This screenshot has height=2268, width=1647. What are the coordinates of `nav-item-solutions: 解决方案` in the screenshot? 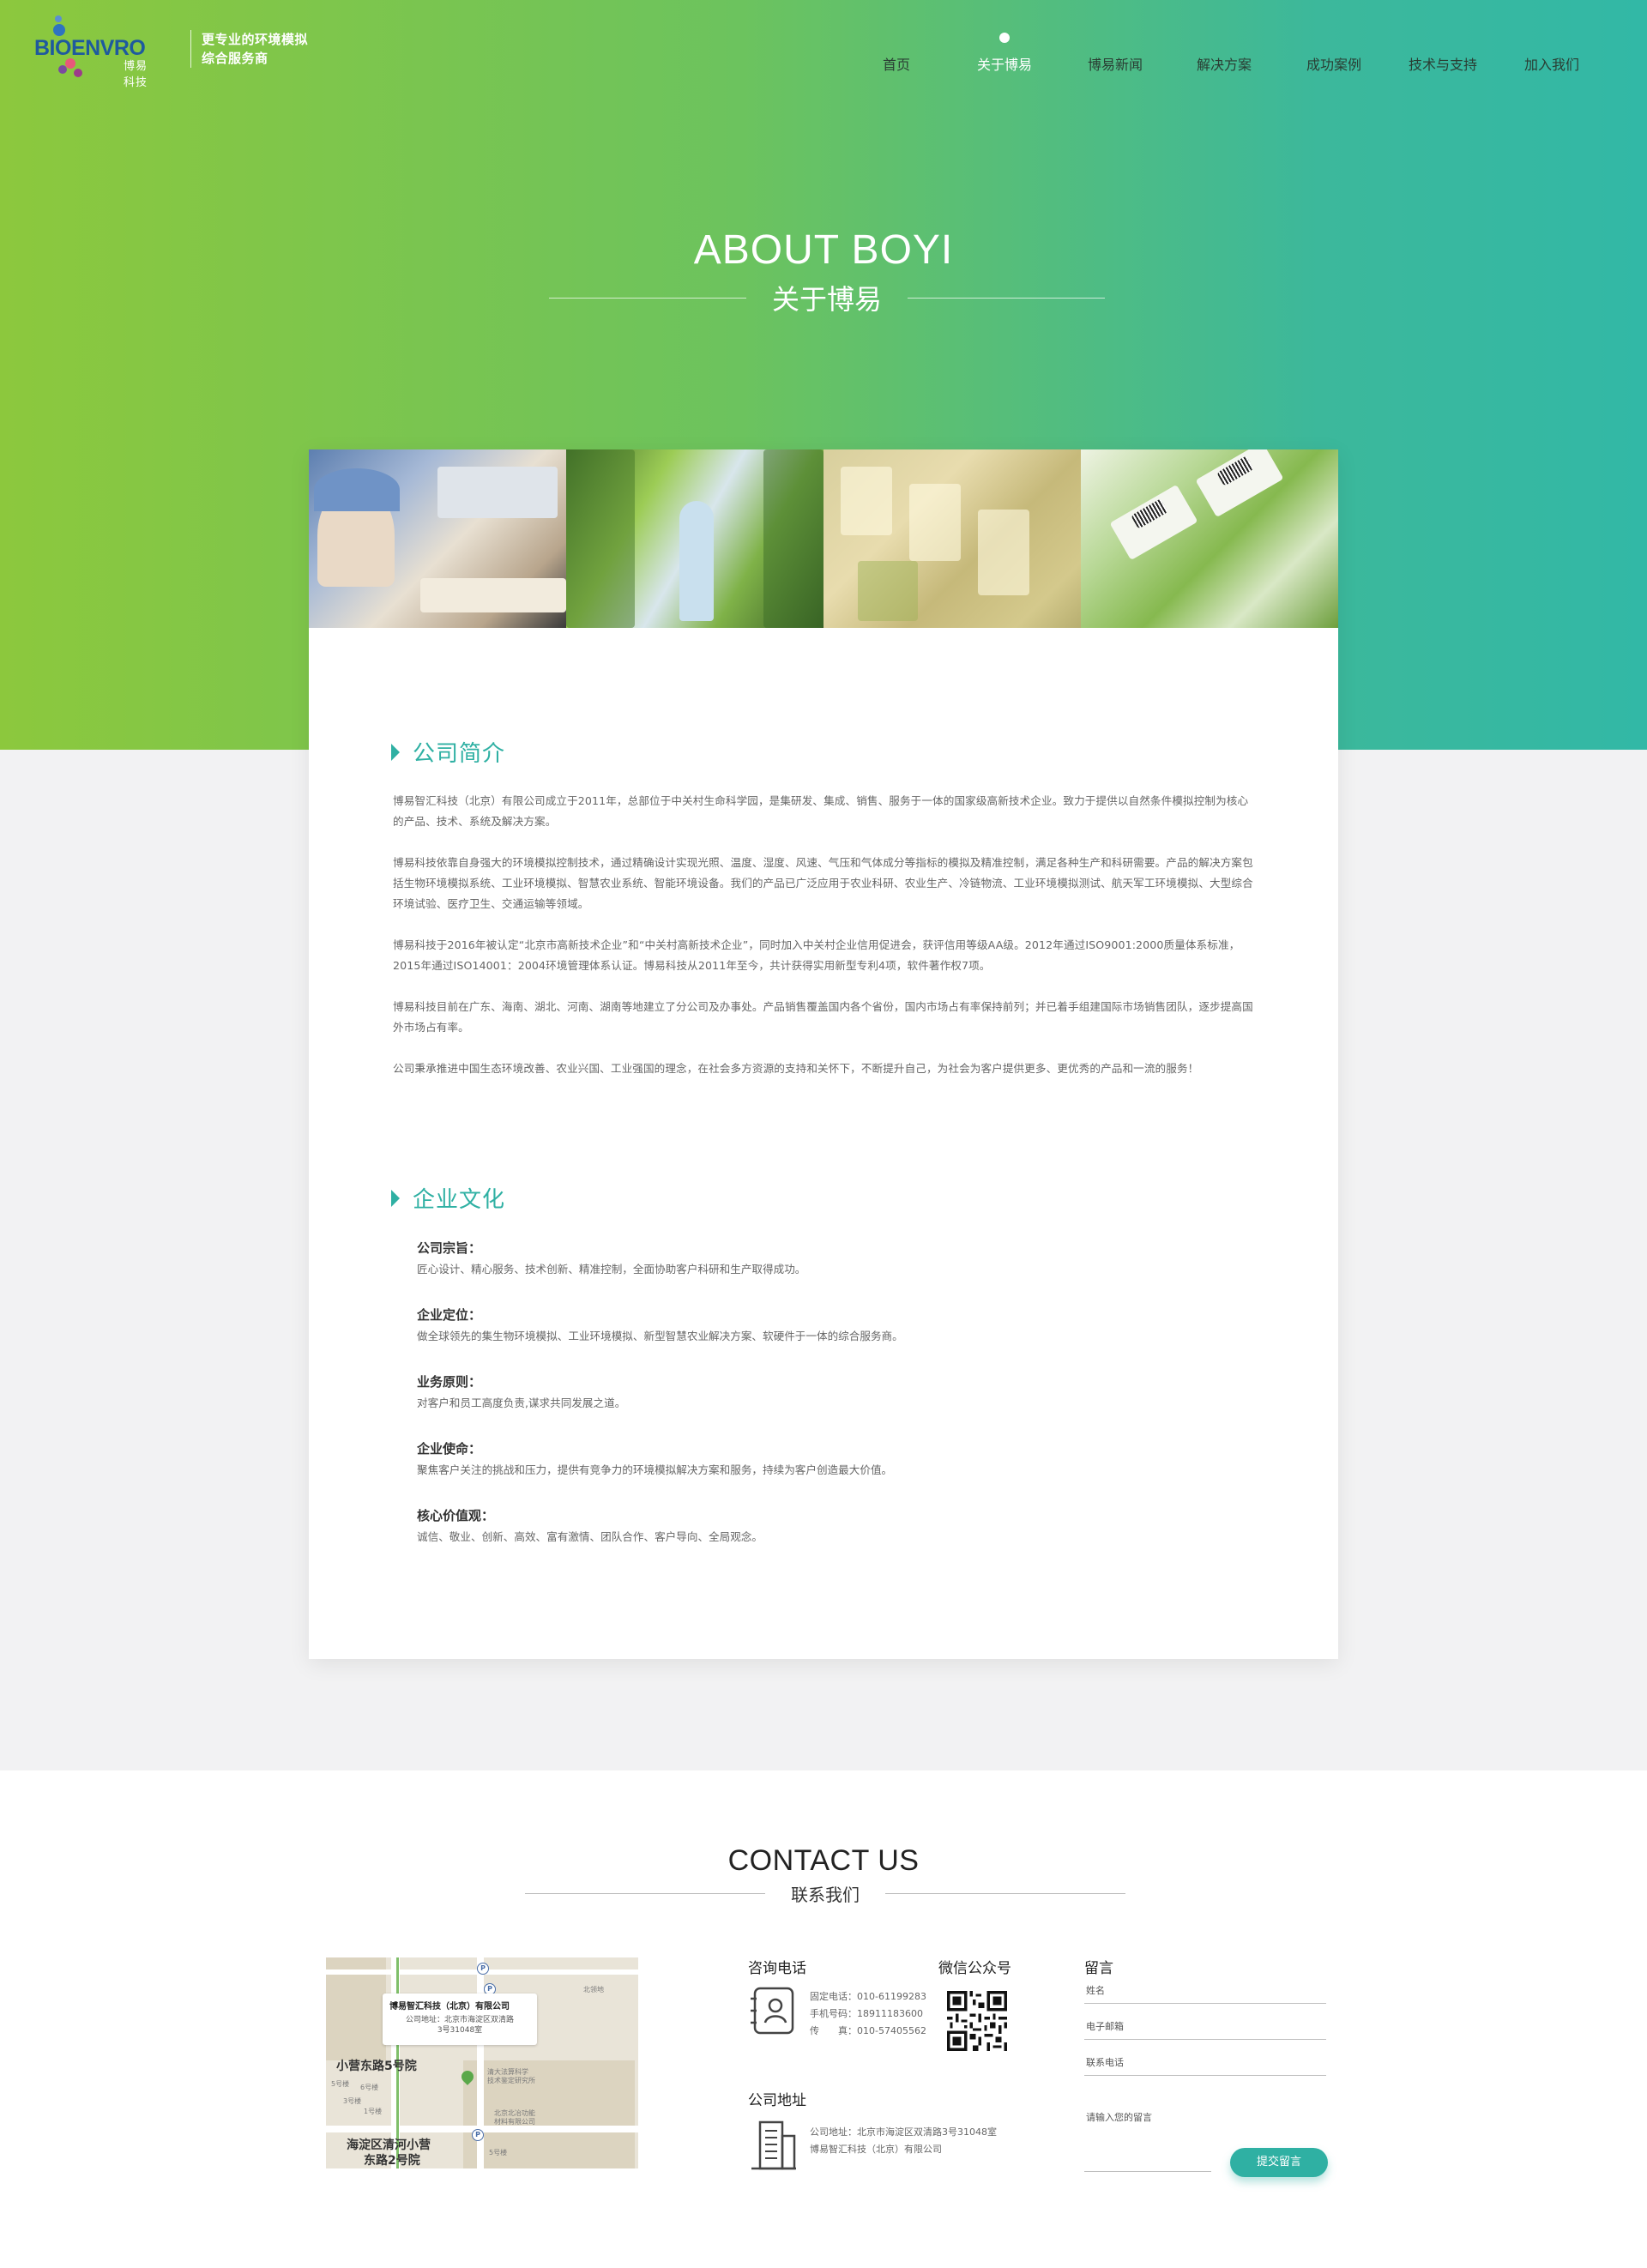 It's located at (1225, 64).